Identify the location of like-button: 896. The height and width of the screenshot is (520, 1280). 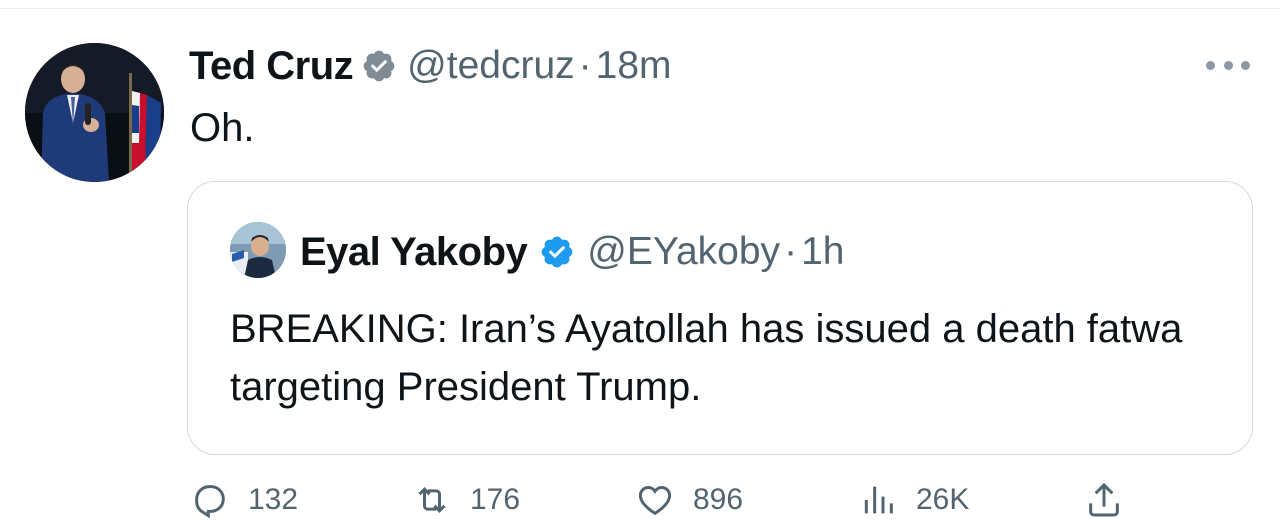
(689, 500).